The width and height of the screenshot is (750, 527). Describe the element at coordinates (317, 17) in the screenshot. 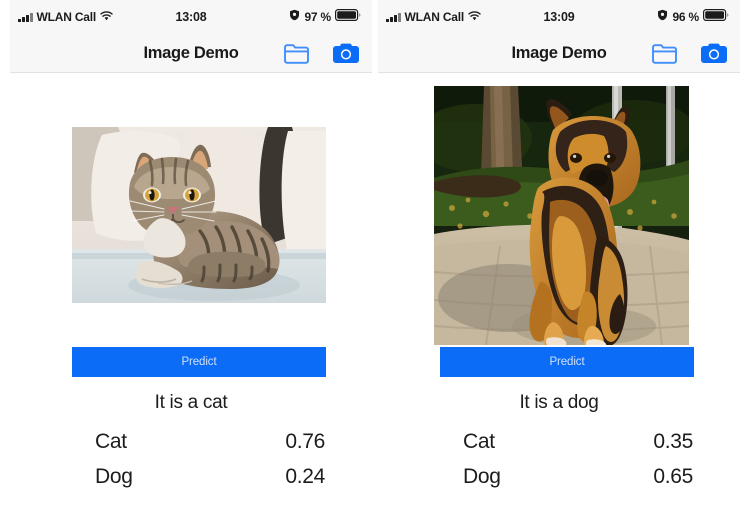

I see `battery-percent-label: 97 %` at that location.